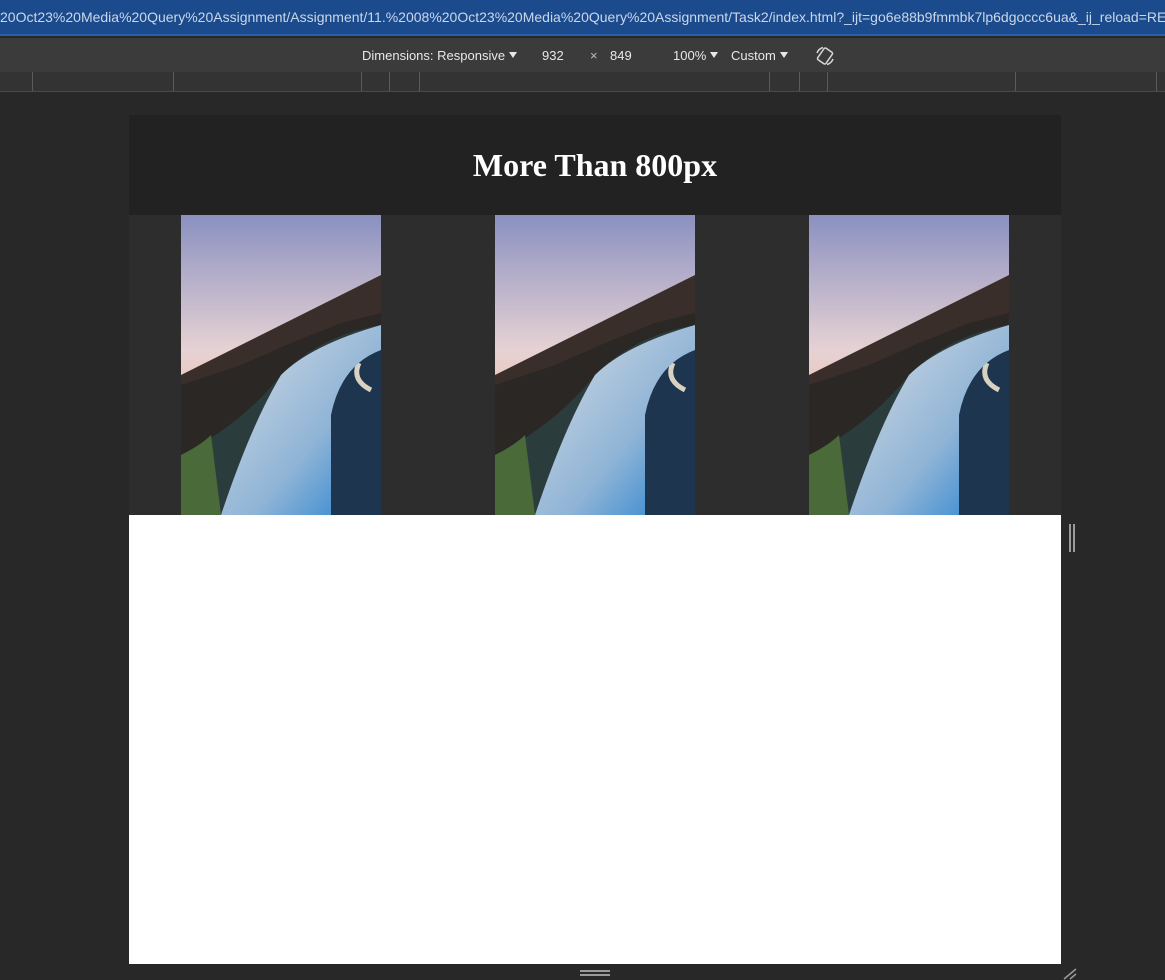  Describe the element at coordinates (753, 55) in the screenshot. I see `throttle-value: Custom` at that location.